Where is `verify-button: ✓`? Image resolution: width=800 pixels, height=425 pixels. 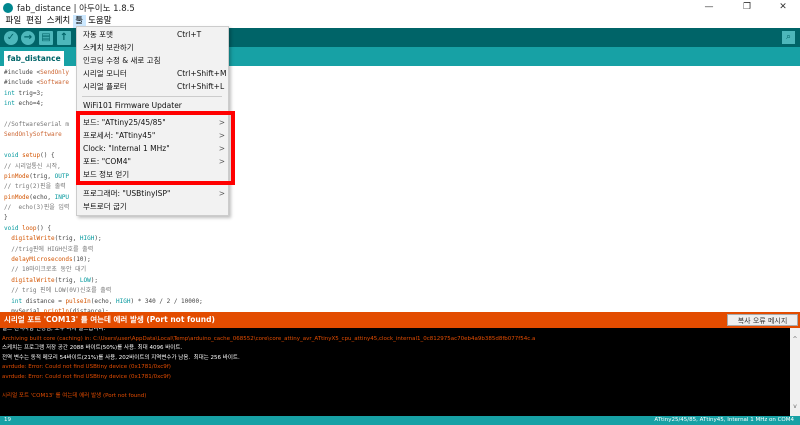 verify-button: ✓ is located at coordinates (11, 38).